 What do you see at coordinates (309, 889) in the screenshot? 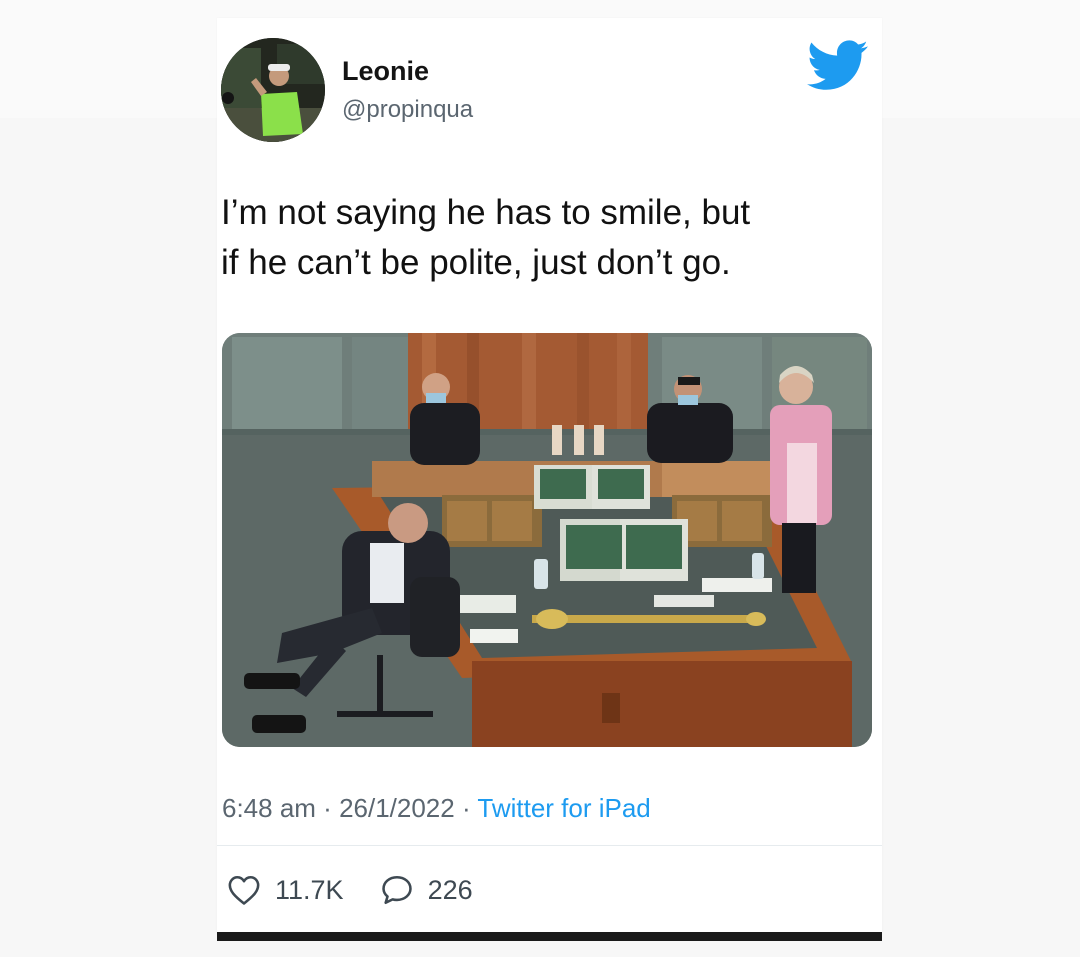
I see `like-count: 11.7K` at bounding box center [309, 889].